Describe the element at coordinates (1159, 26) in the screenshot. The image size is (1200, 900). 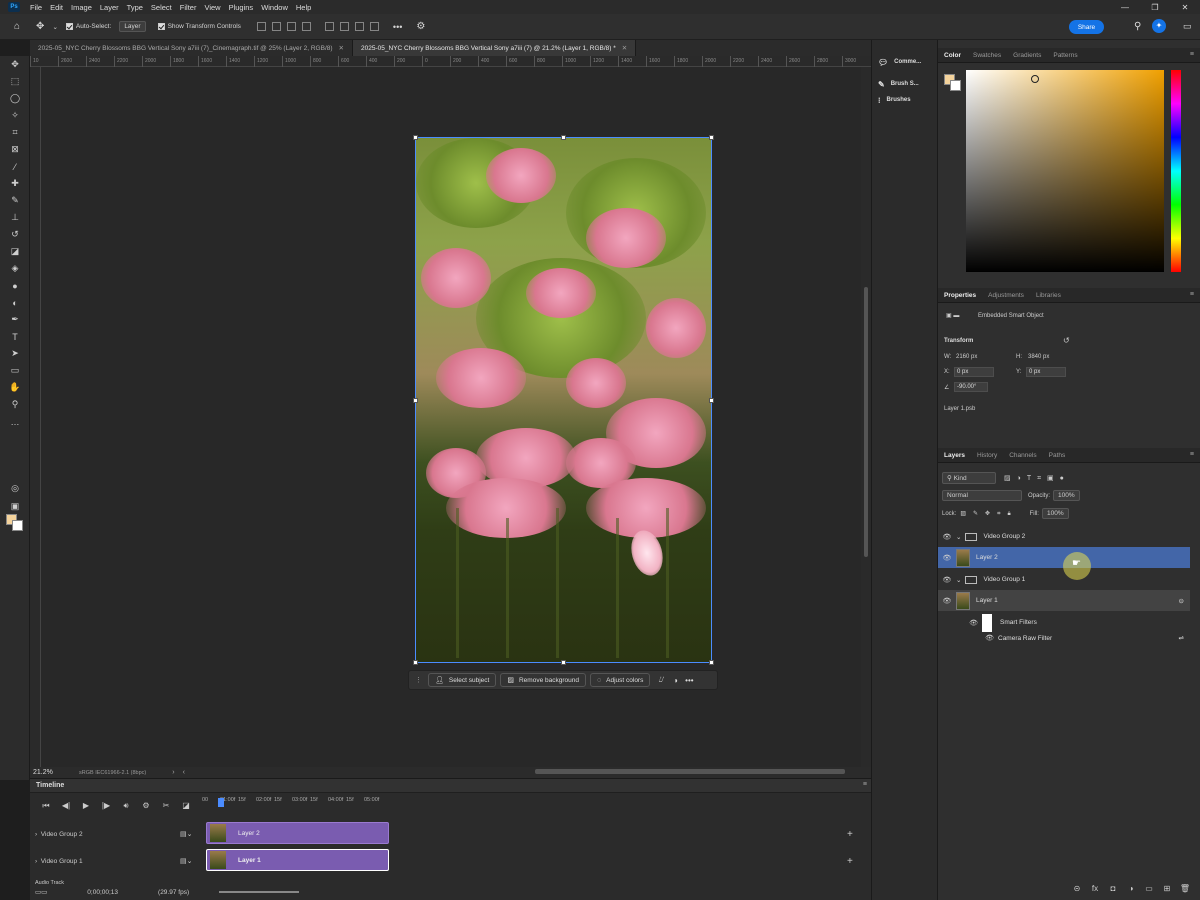
I see `discover-icon: ✦` at that location.